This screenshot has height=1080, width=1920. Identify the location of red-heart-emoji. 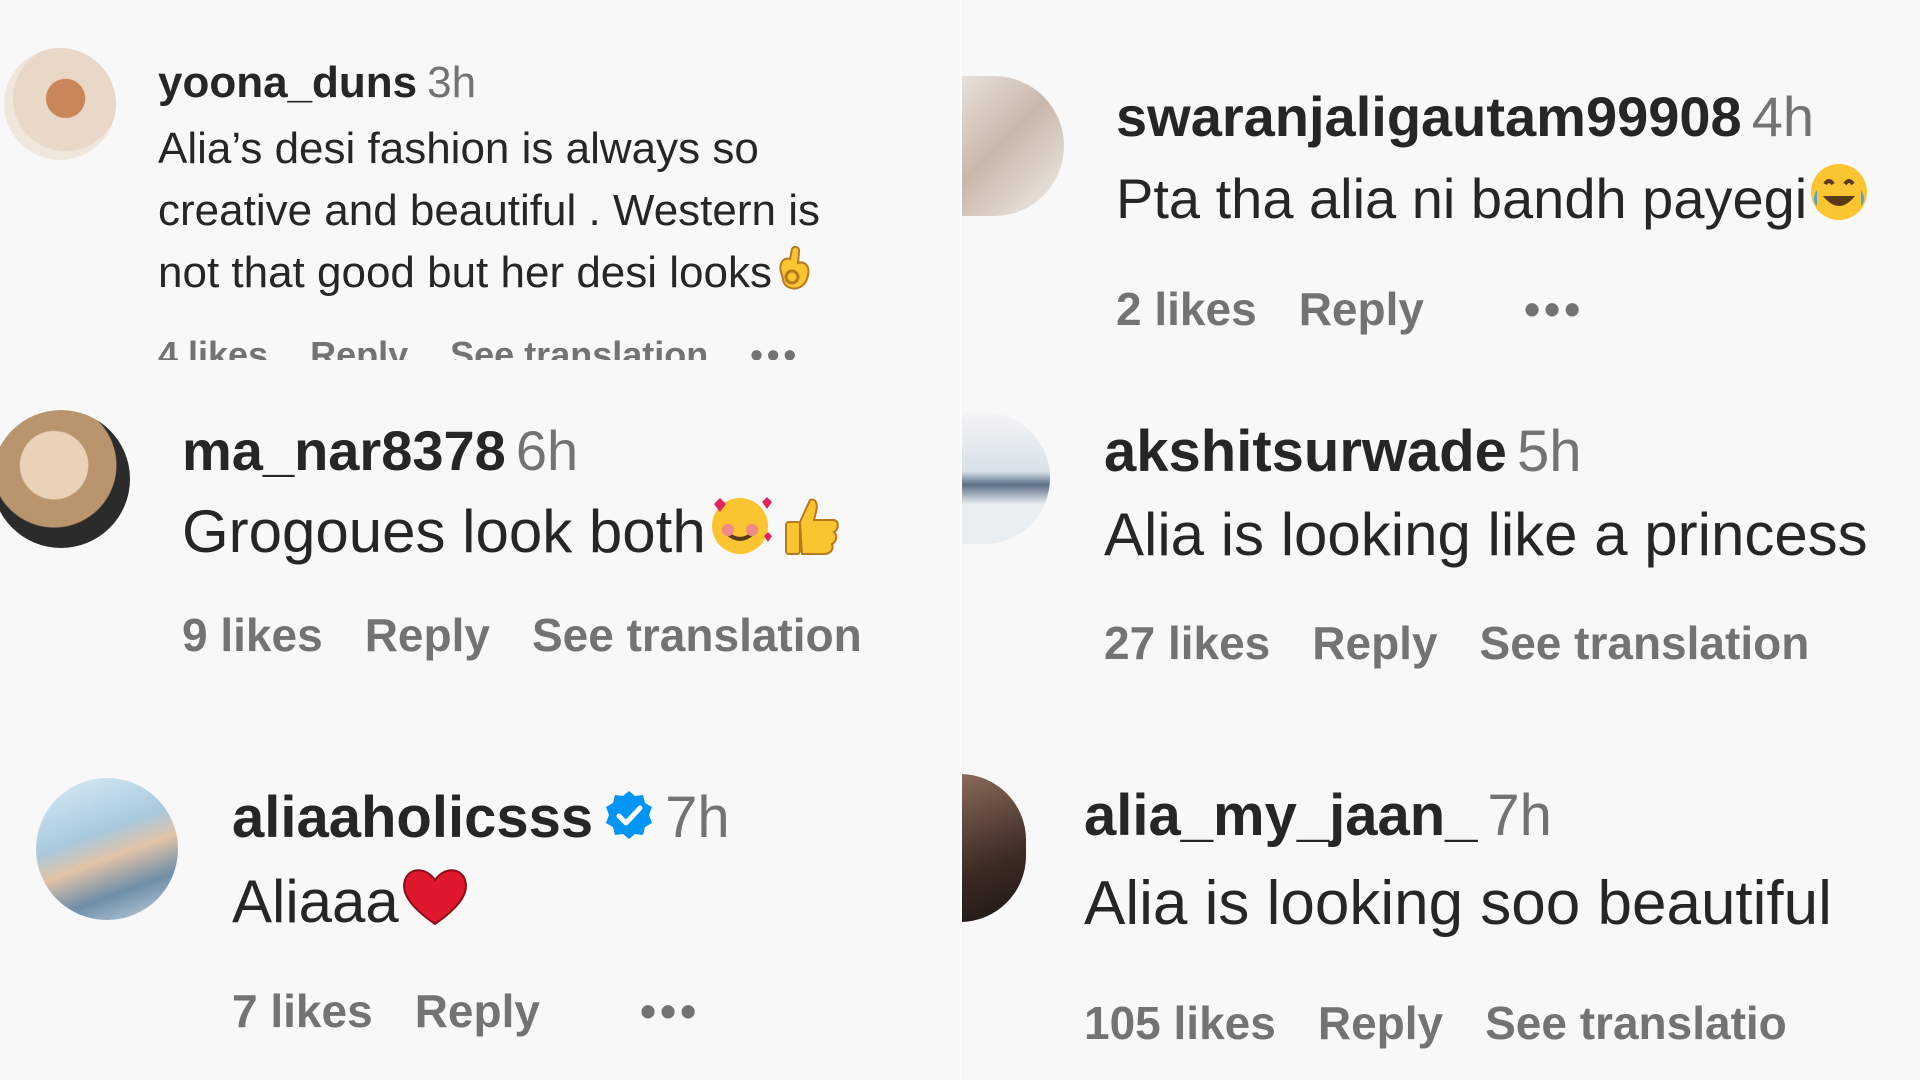
(435, 903).